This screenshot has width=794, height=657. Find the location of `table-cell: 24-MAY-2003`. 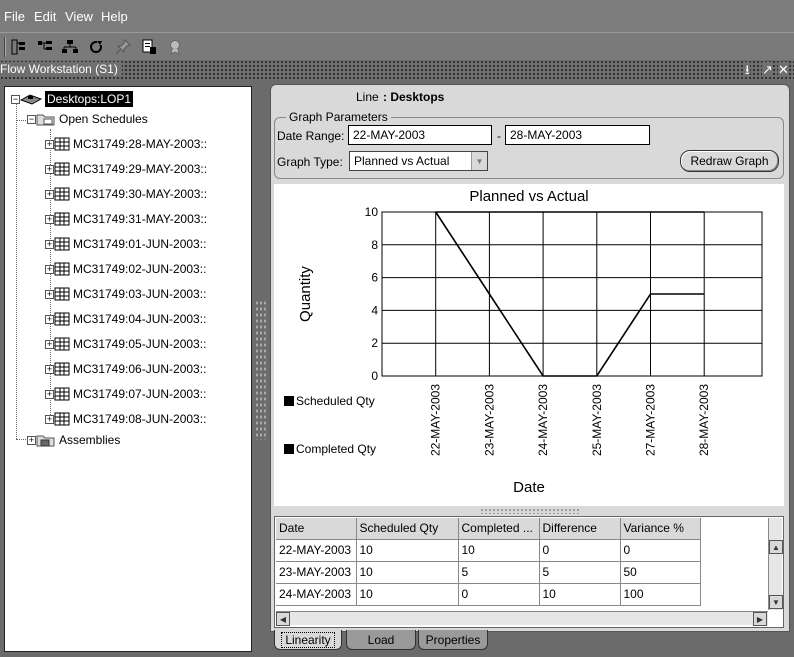

table-cell: 24-MAY-2003 is located at coordinates (316, 594).